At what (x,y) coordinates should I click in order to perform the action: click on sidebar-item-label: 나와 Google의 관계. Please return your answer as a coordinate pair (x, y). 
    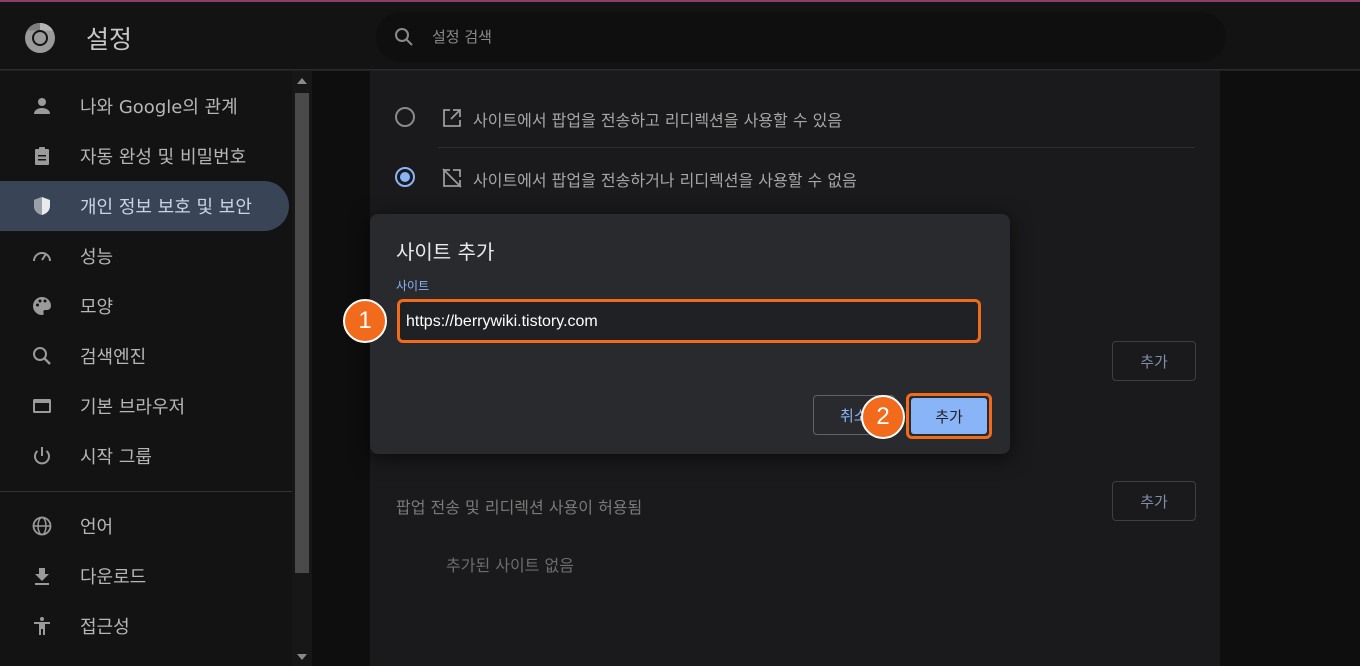
    Looking at the image, I should click on (159, 107).